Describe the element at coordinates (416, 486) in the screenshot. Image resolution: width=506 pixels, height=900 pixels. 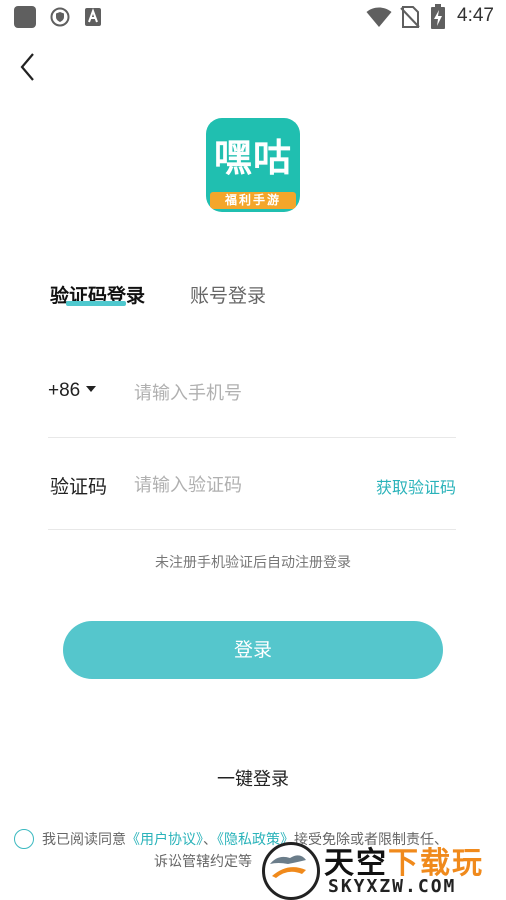
I see `get-code-button: 获取验证码` at that location.